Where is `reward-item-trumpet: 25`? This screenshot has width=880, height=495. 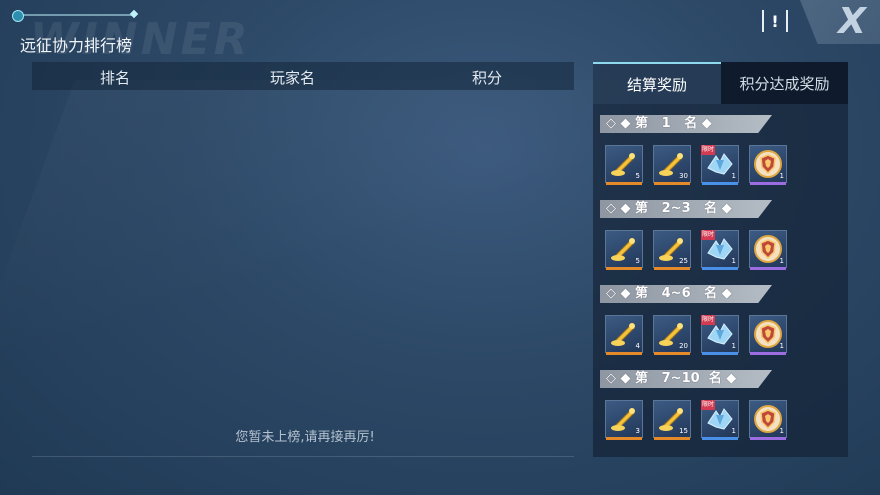 reward-item-trumpet: 25 is located at coordinates (672, 250).